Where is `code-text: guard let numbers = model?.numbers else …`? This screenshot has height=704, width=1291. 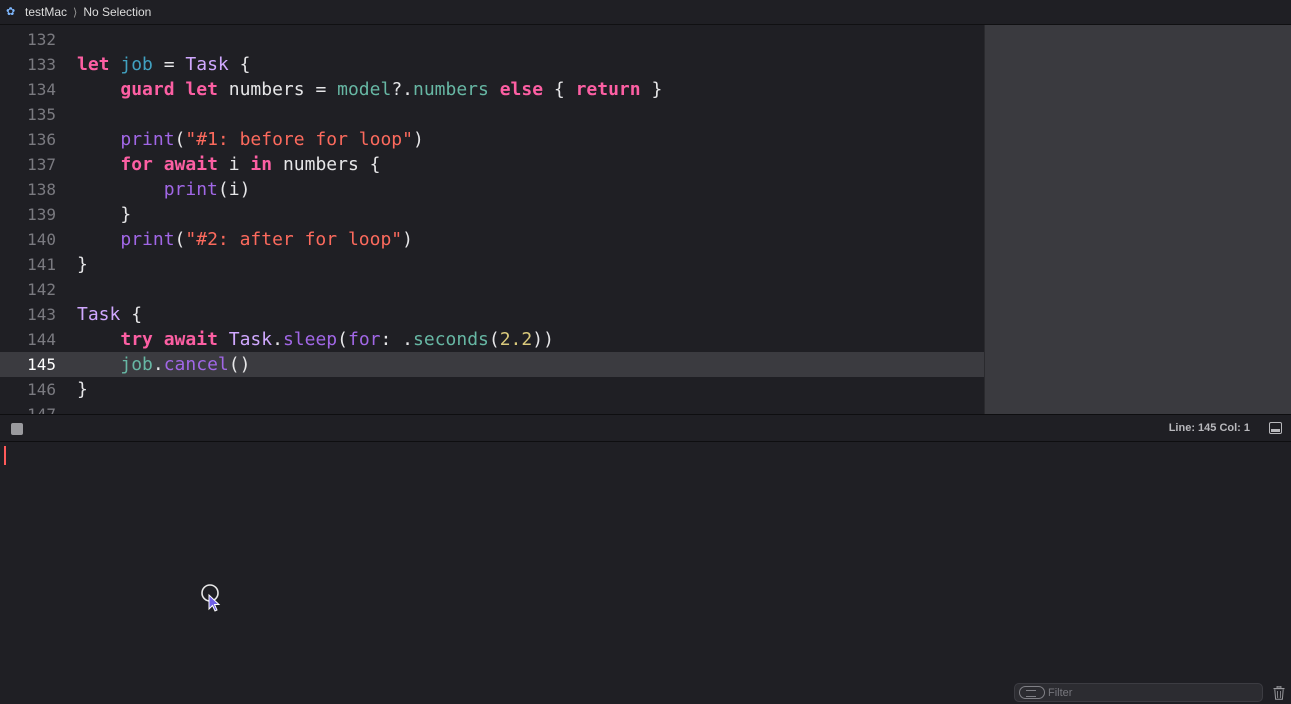 code-text: guard let numbers = model?.numbers else … is located at coordinates (369, 89).